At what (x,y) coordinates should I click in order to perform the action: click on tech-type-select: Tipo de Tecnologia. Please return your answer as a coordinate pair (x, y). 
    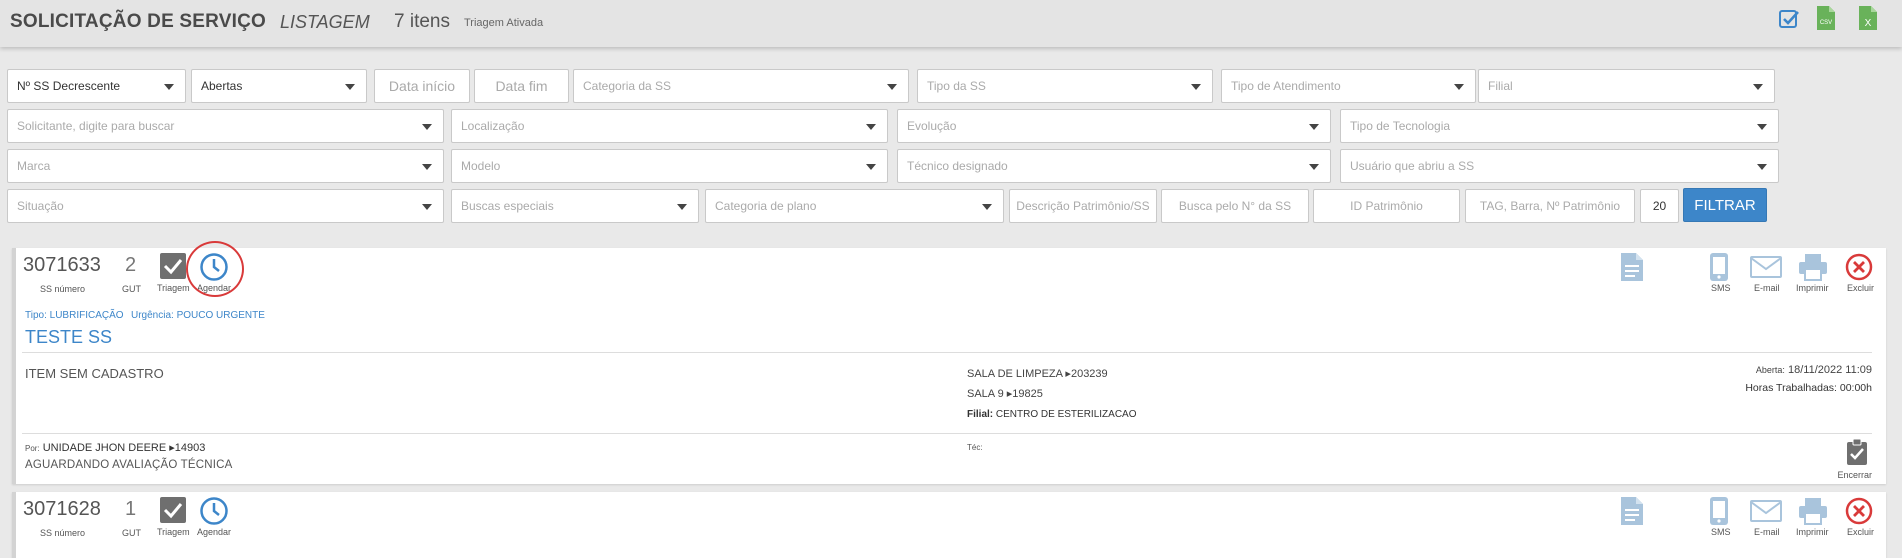
    Looking at the image, I should click on (1559, 126).